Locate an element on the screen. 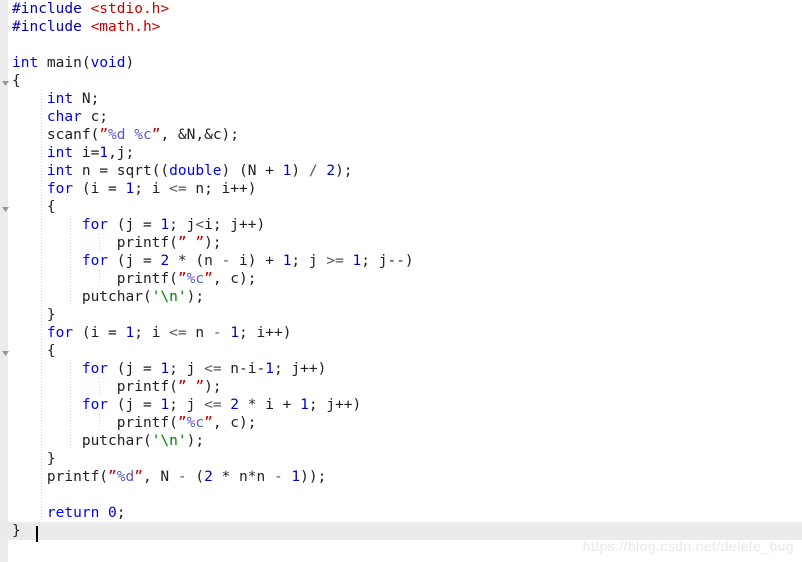  code-line: scanf(”%d %c”, &N,&c); is located at coordinates (401, 135).